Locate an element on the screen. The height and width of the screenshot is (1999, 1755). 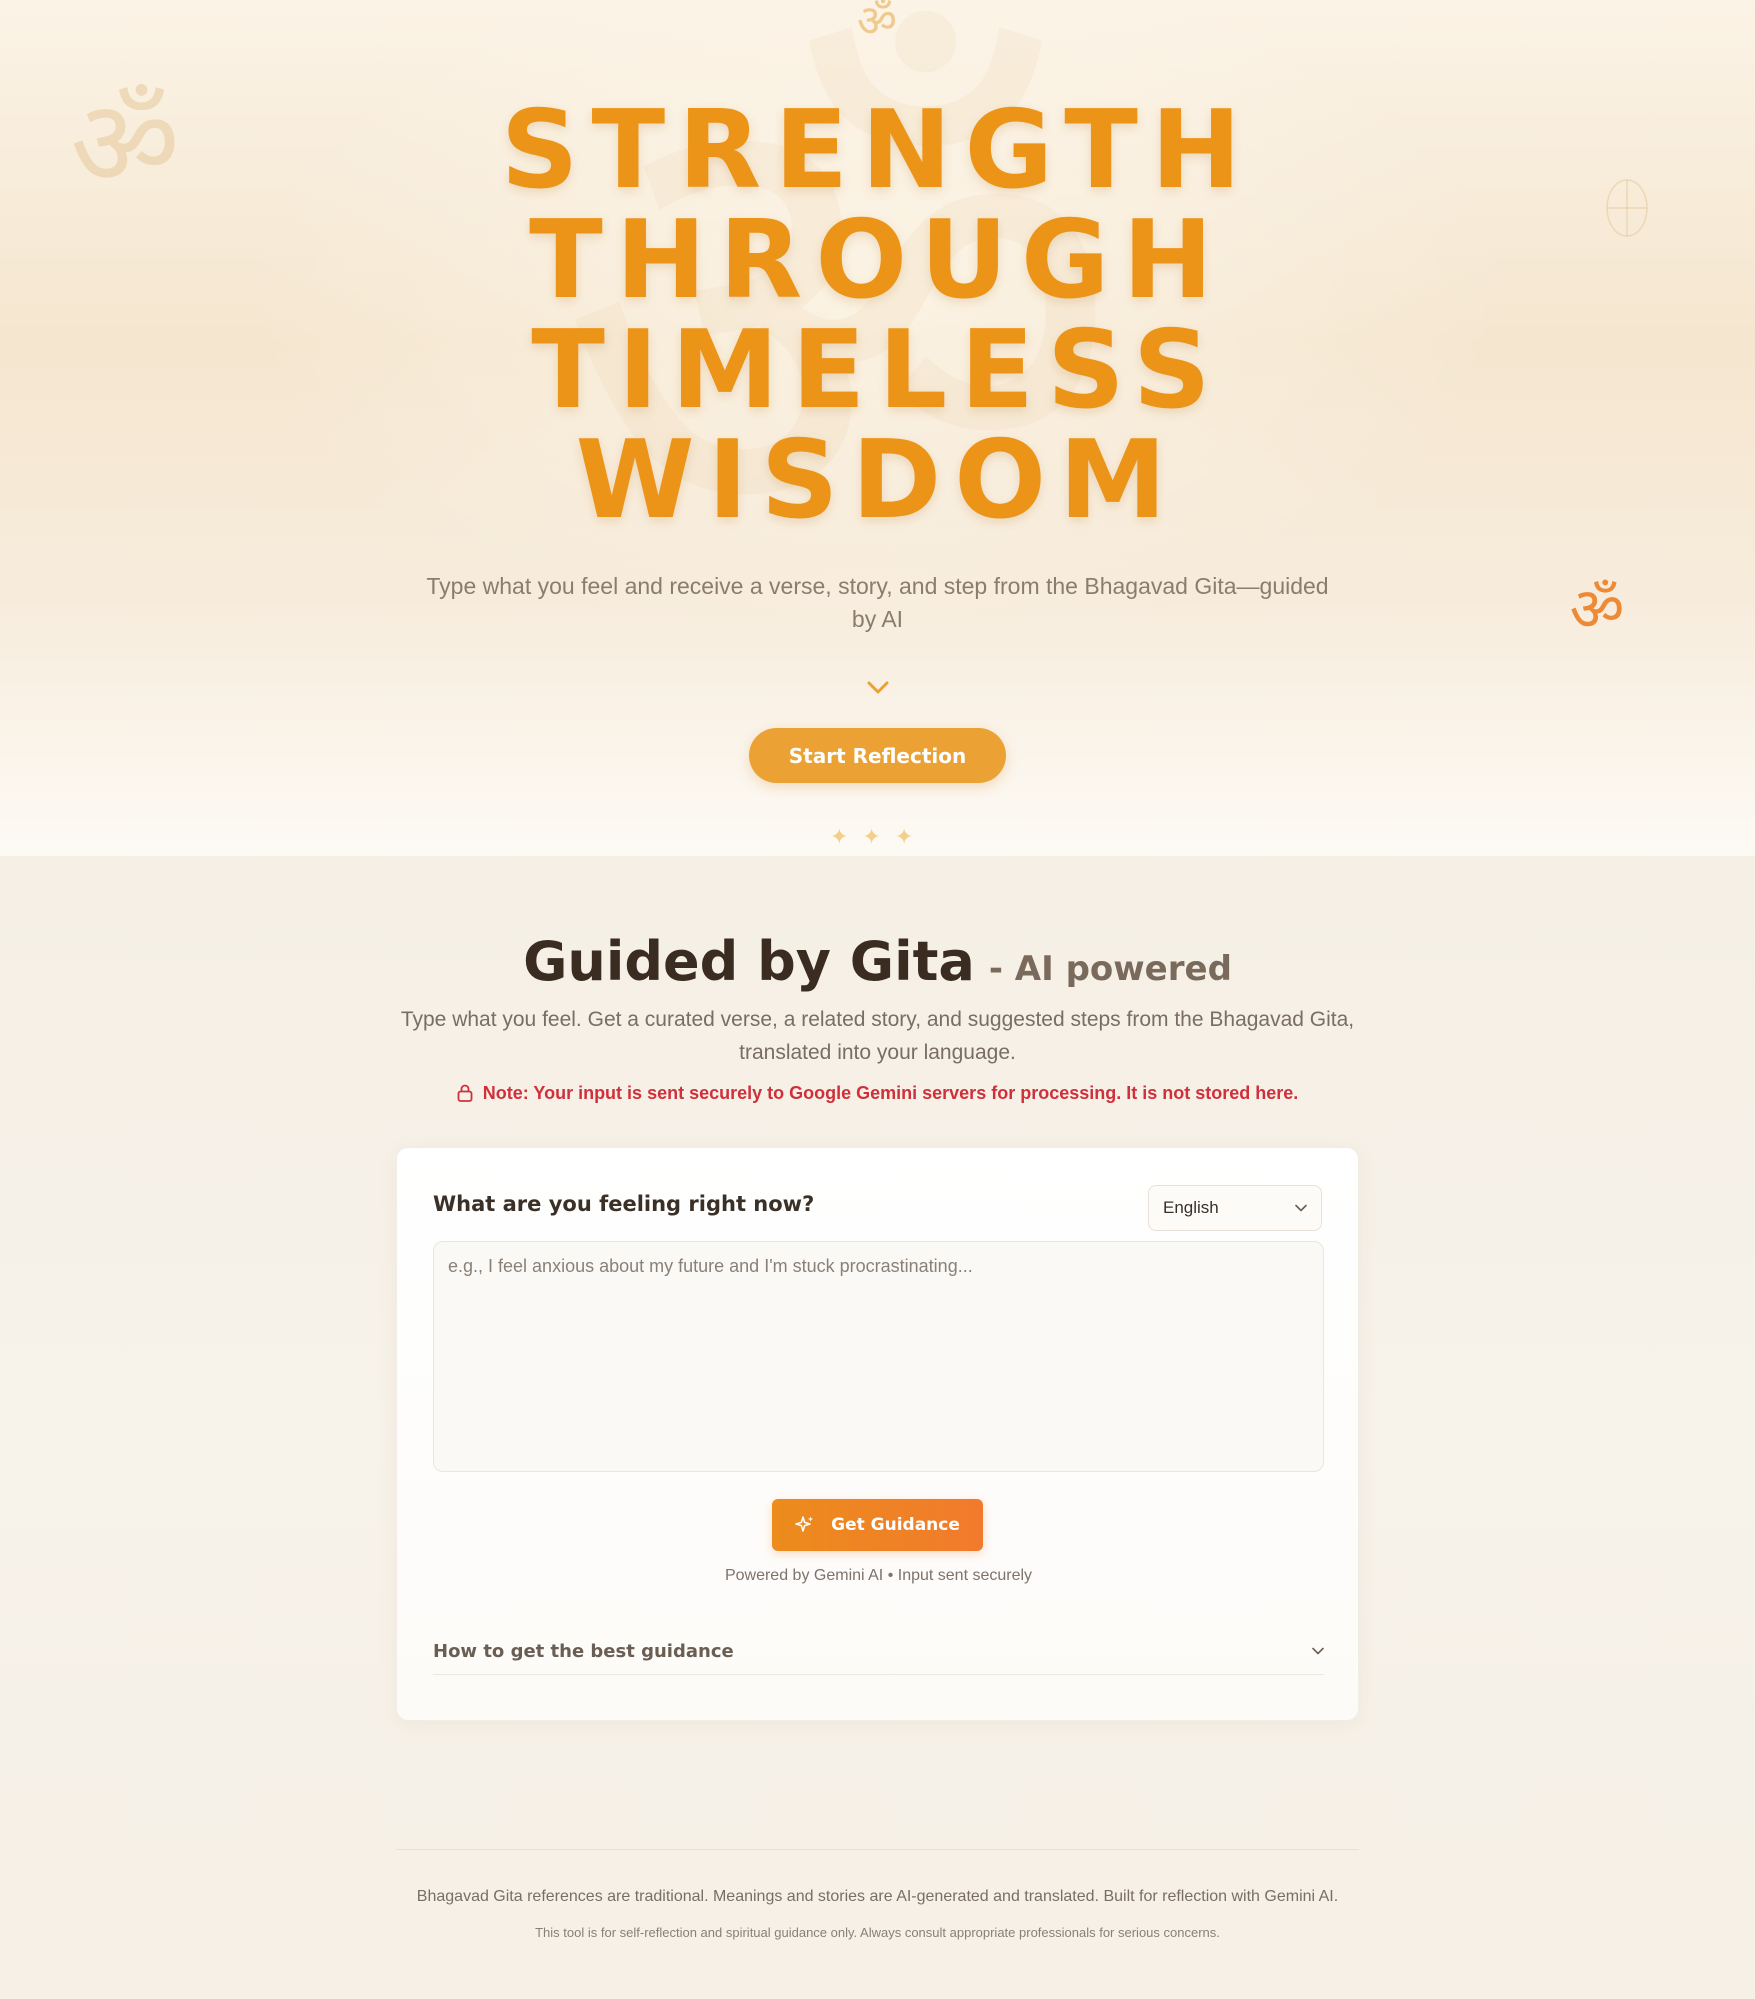
feeling-input is located at coordinates (878, 1356).